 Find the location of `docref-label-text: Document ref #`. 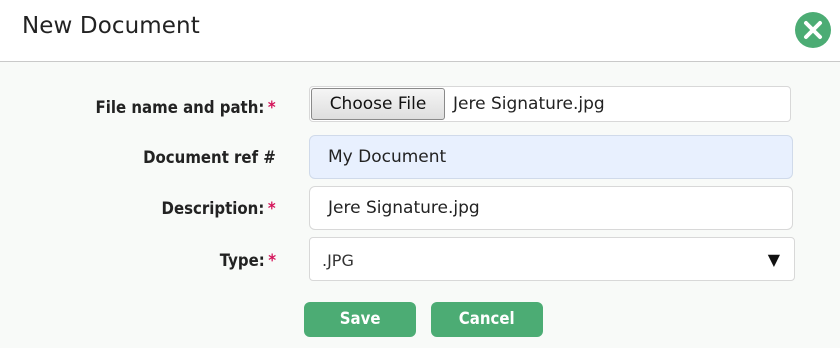

docref-label-text: Document ref # is located at coordinates (209, 158).